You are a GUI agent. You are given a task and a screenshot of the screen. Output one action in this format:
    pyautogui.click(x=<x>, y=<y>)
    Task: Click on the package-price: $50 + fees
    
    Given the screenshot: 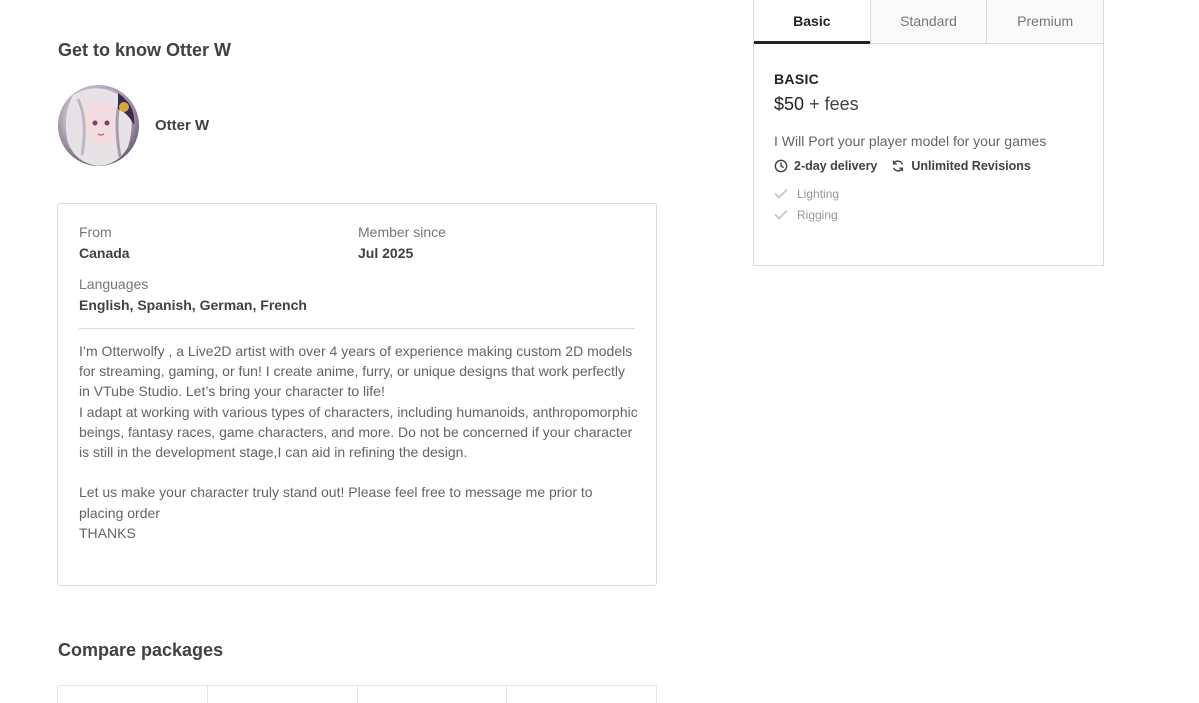 What is the action you would take?
    pyautogui.click(x=928, y=104)
    